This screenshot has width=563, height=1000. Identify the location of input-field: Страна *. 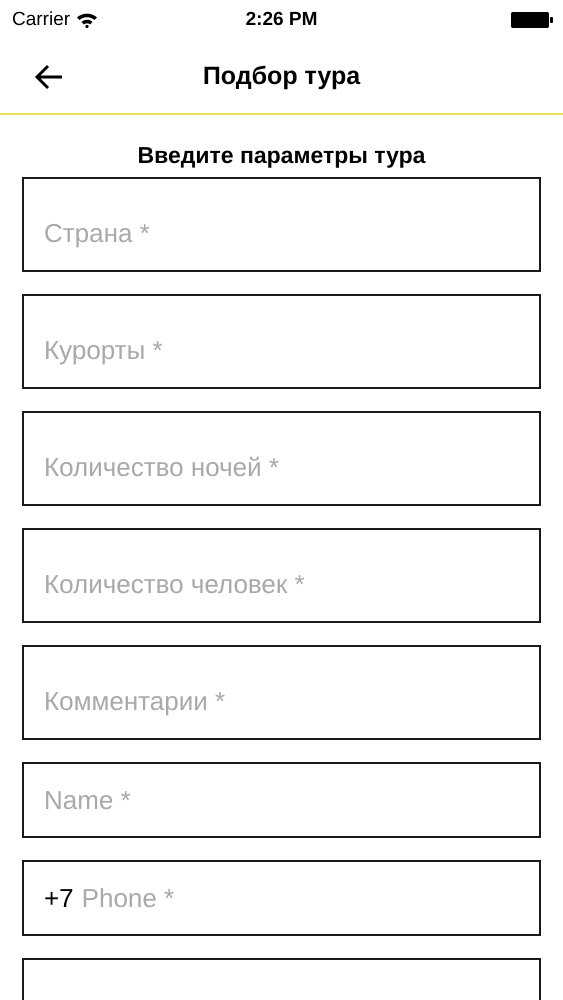
(281, 224).